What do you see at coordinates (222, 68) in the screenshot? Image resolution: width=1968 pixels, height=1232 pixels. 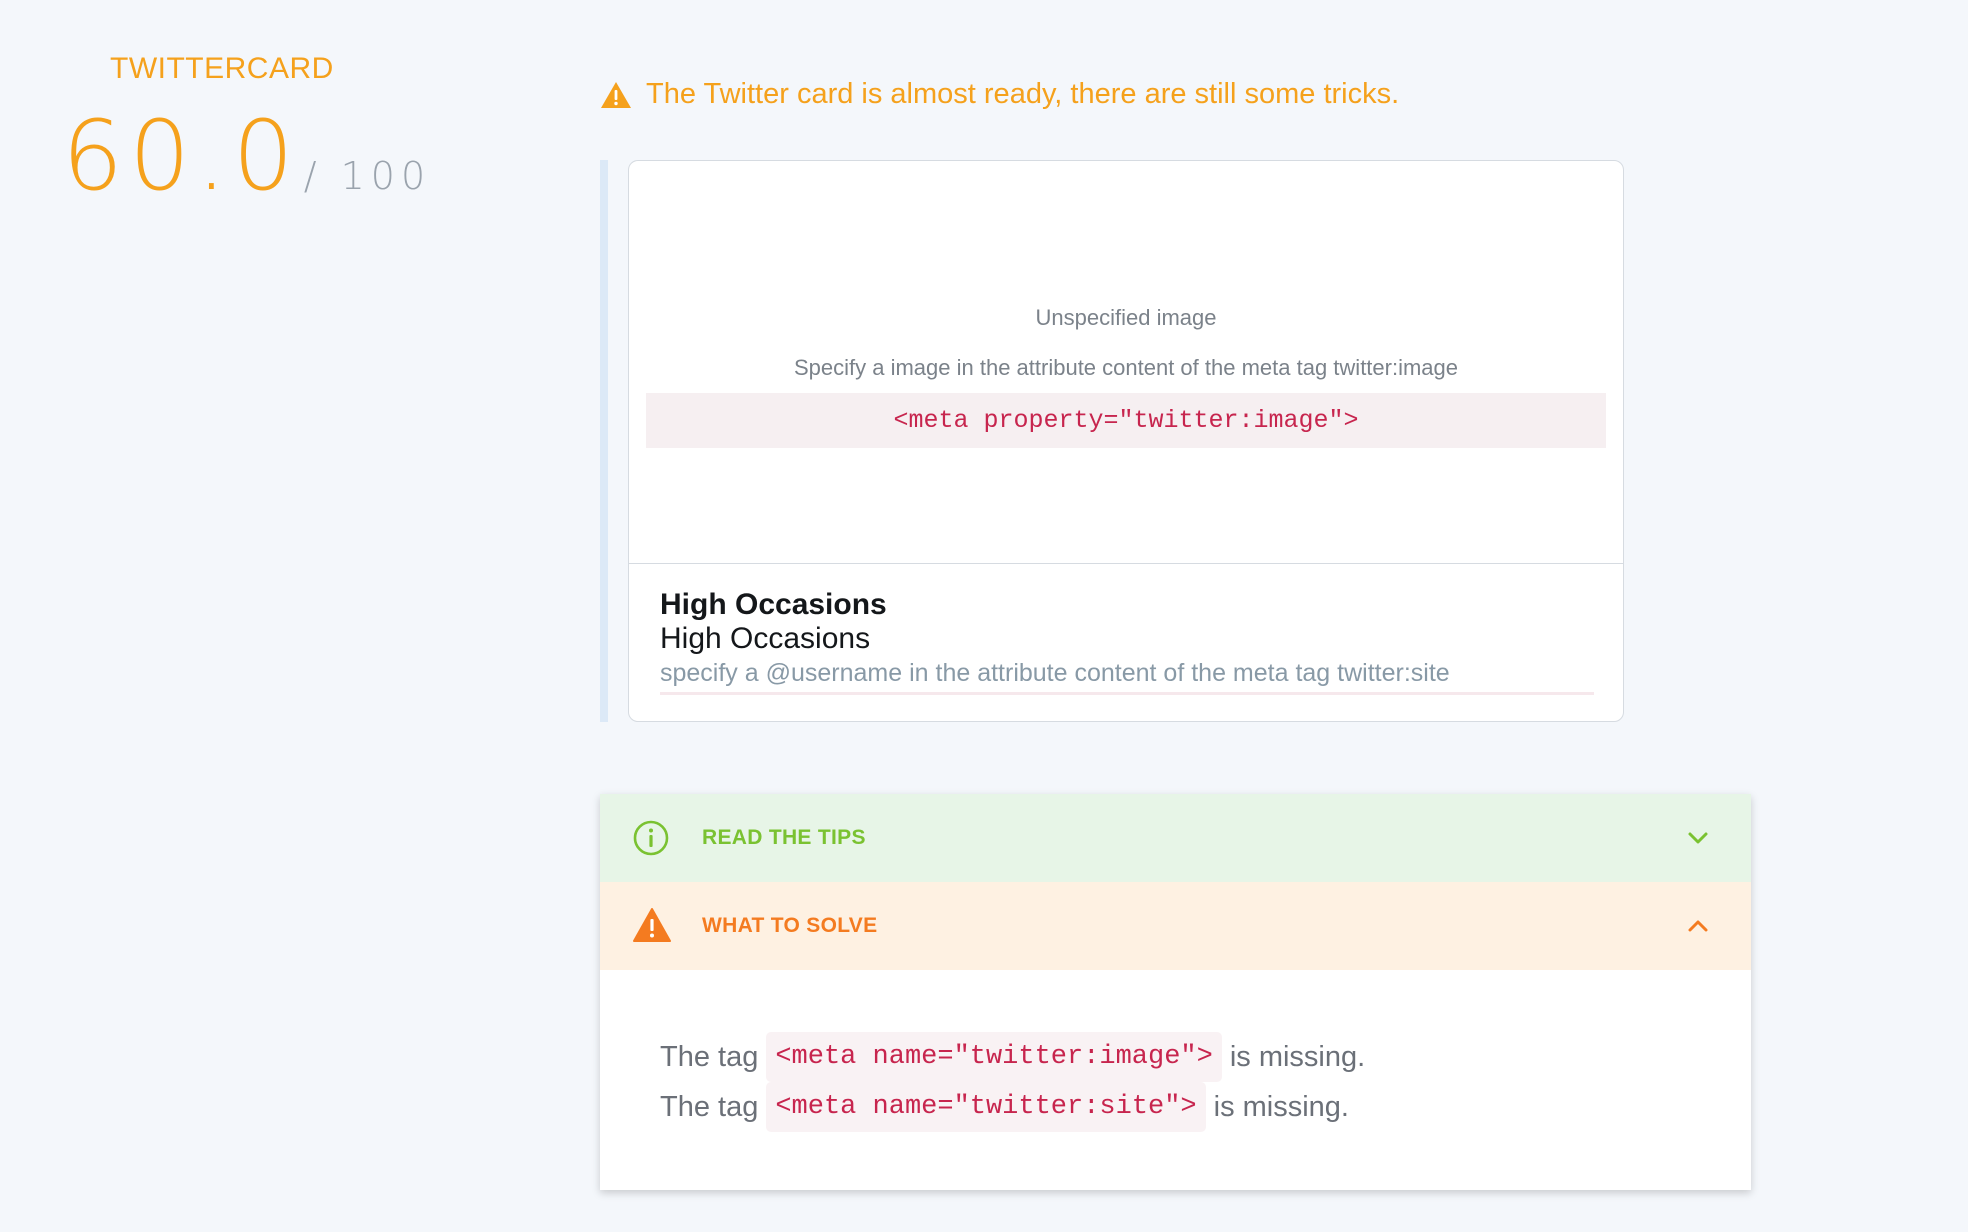 I see `score-label: TWITTERCARD` at bounding box center [222, 68].